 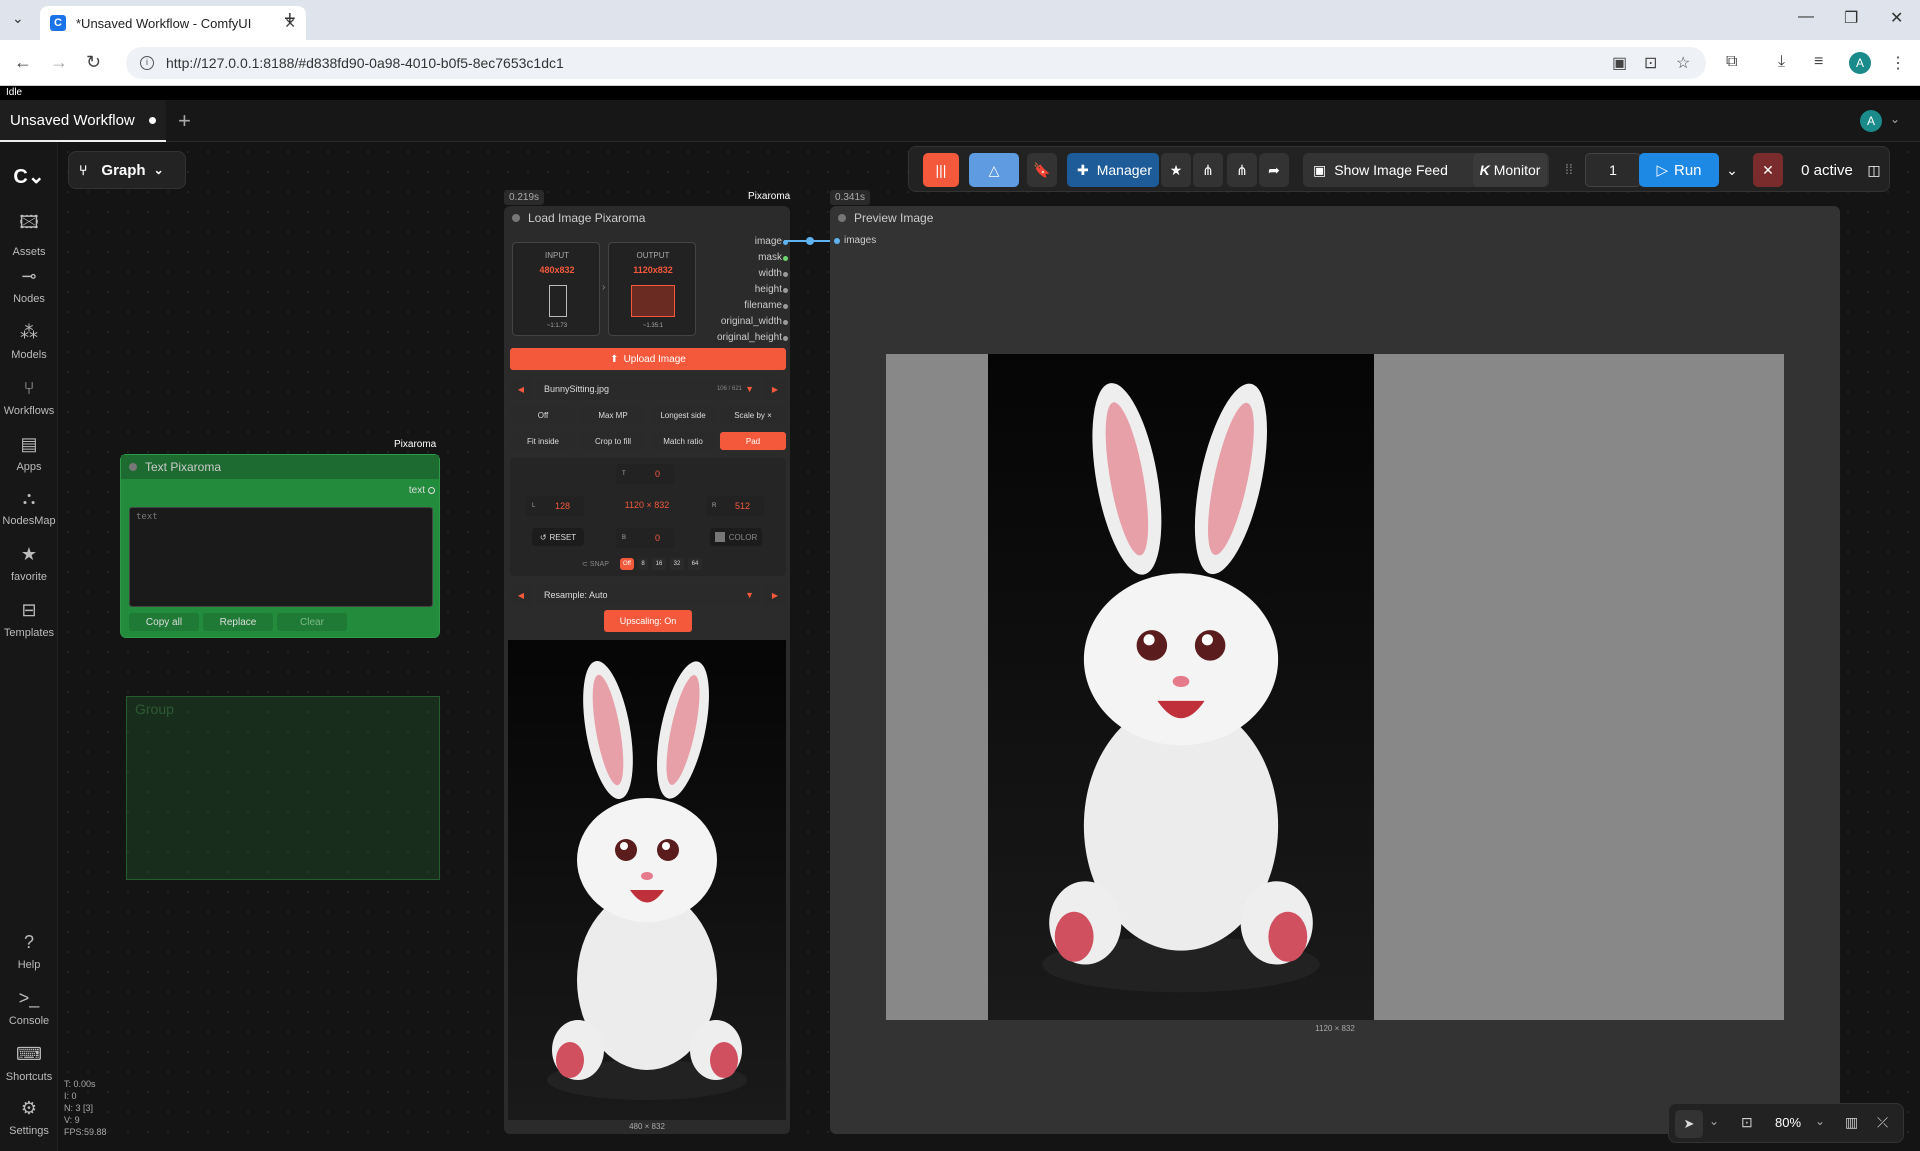 I want to click on drag-handle-icon: ⁞⁞, so click(x=1569, y=169).